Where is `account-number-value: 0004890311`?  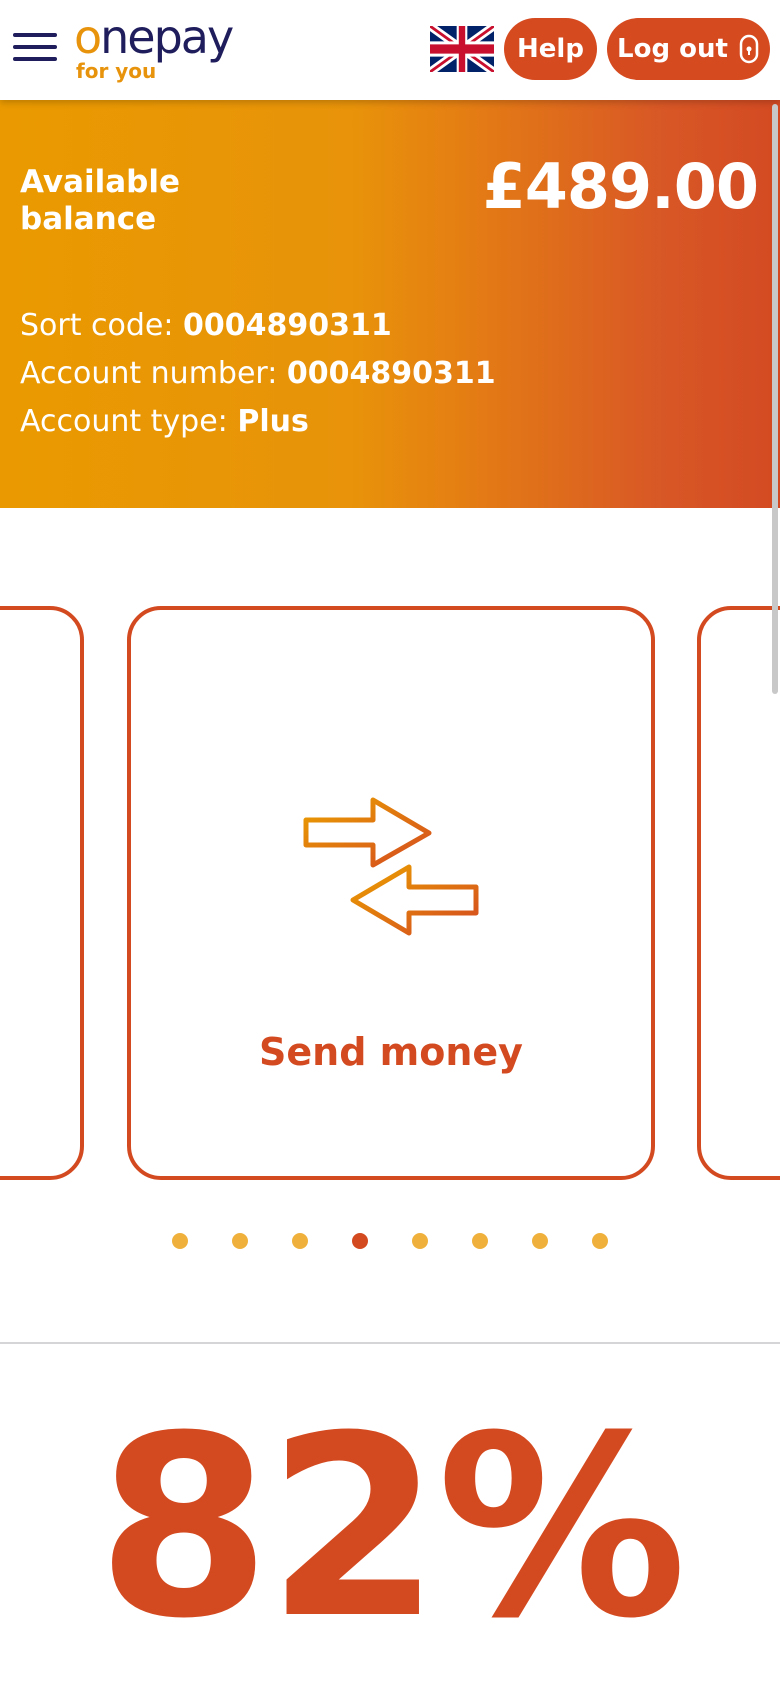
account-number-value: 0004890311 is located at coordinates (391, 373).